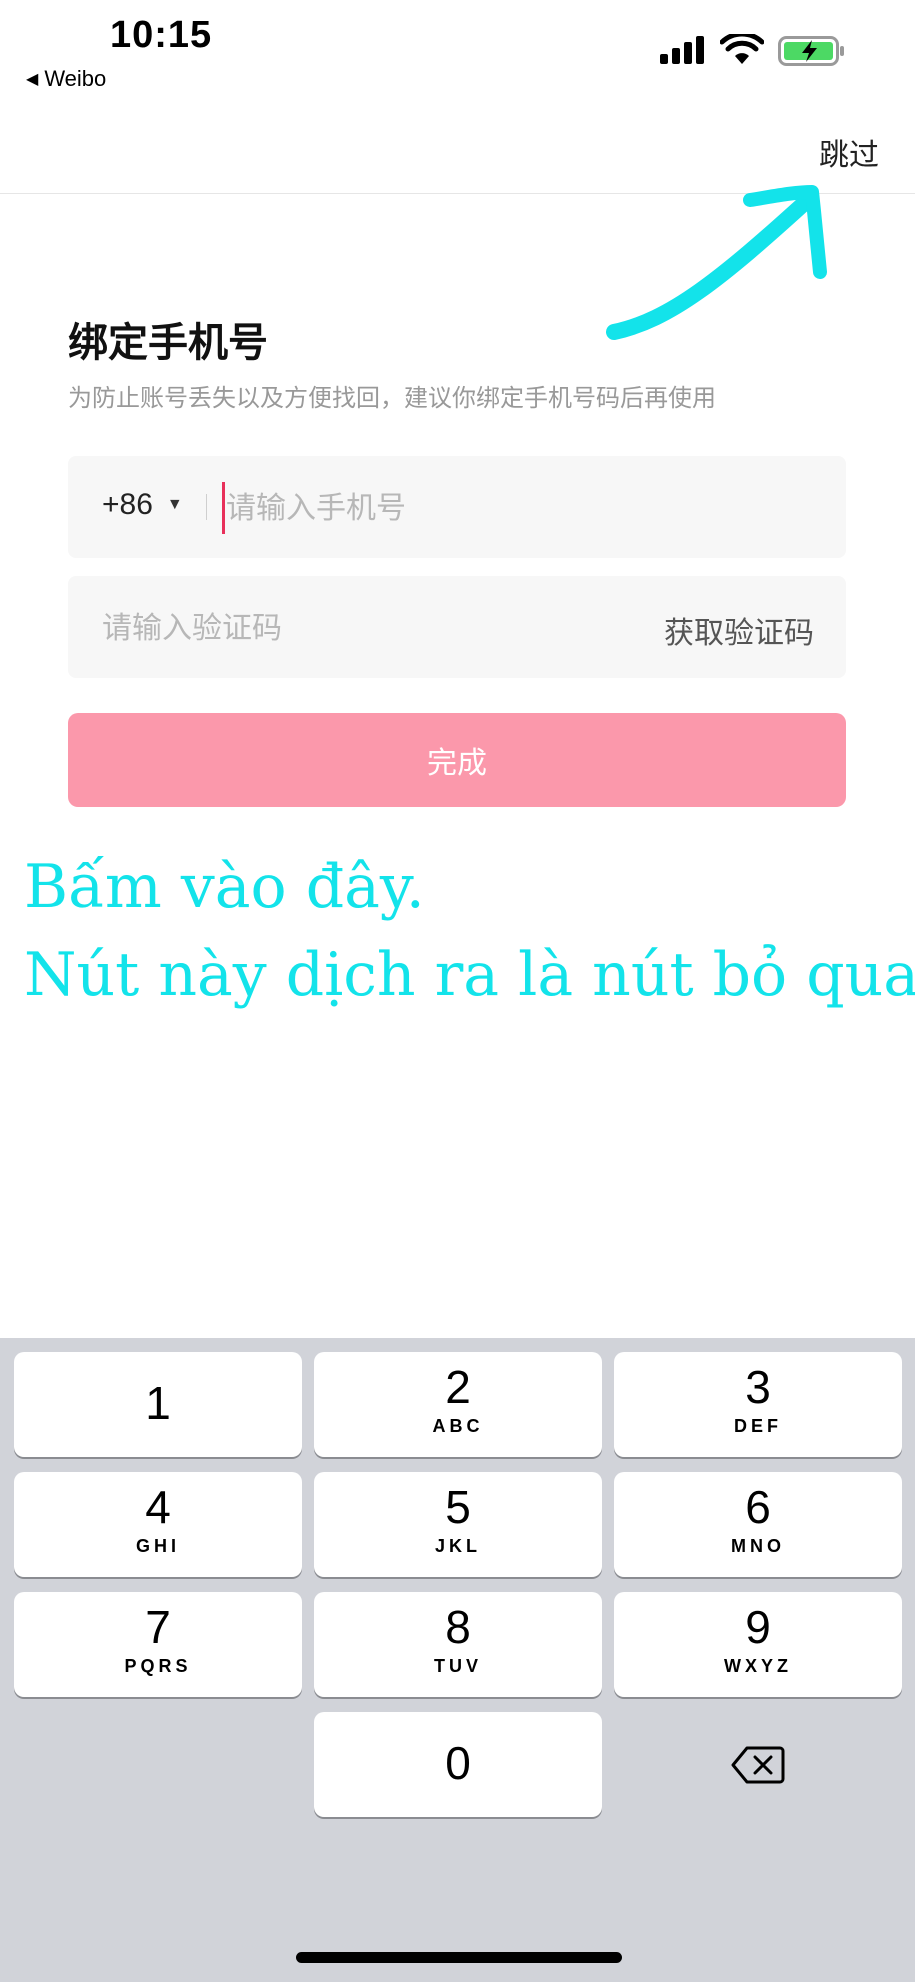 The width and height of the screenshot is (915, 1982). Describe the element at coordinates (682, 50) in the screenshot. I see `cellular-signal-icon` at that location.